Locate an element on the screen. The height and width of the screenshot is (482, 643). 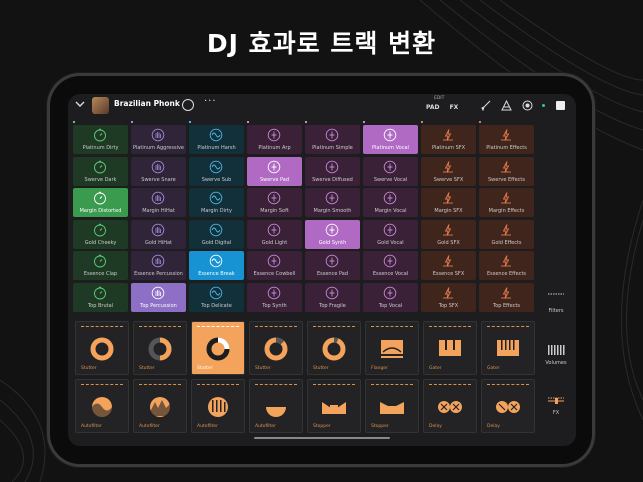
sound-pad: Platinum SFX is located at coordinates (448, 139).